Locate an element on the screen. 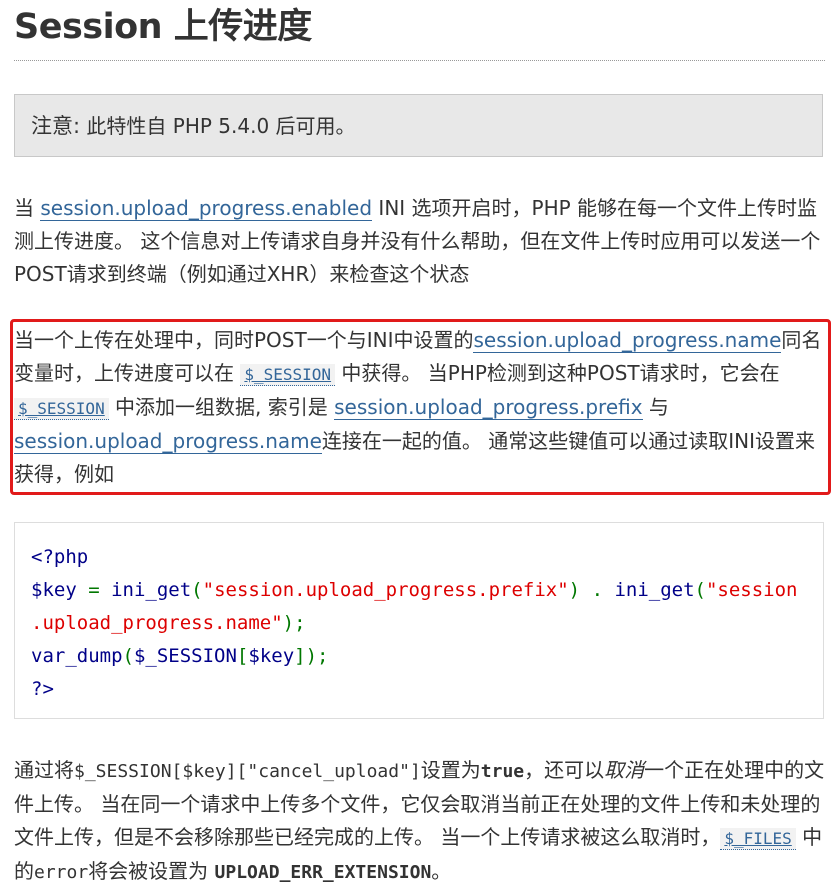 This screenshot has width=839, height=890. page-title: Session 上传进度 is located at coordinates (163, 27).